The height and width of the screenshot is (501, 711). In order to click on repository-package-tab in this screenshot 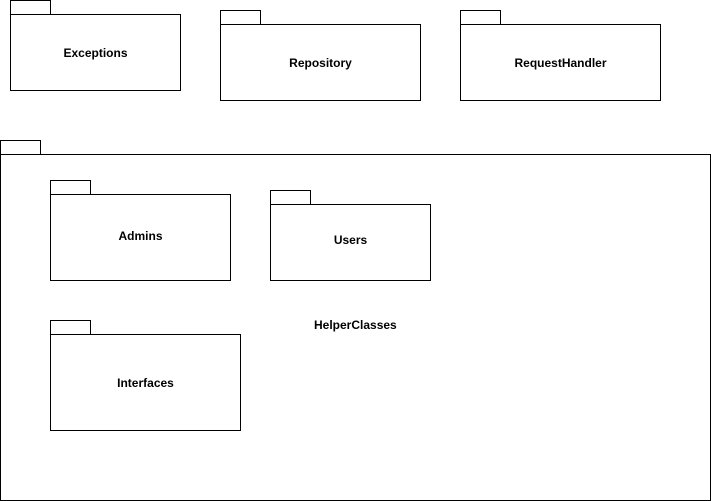, I will do `click(240, 17)`.